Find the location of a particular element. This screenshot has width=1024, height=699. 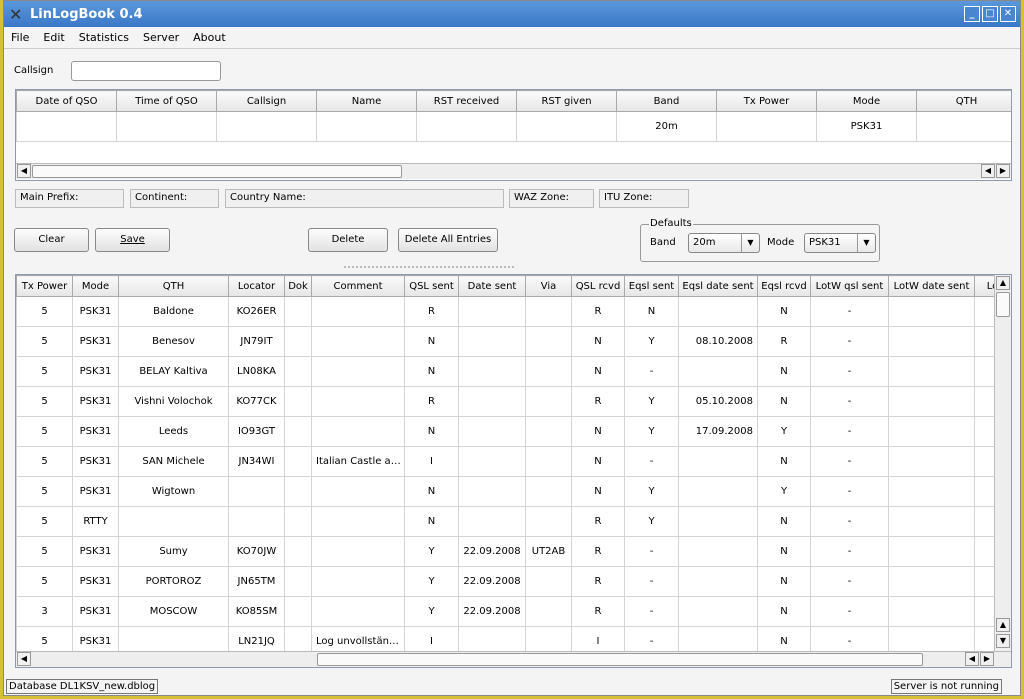

table-cell: UT2AB is located at coordinates (548, 551).